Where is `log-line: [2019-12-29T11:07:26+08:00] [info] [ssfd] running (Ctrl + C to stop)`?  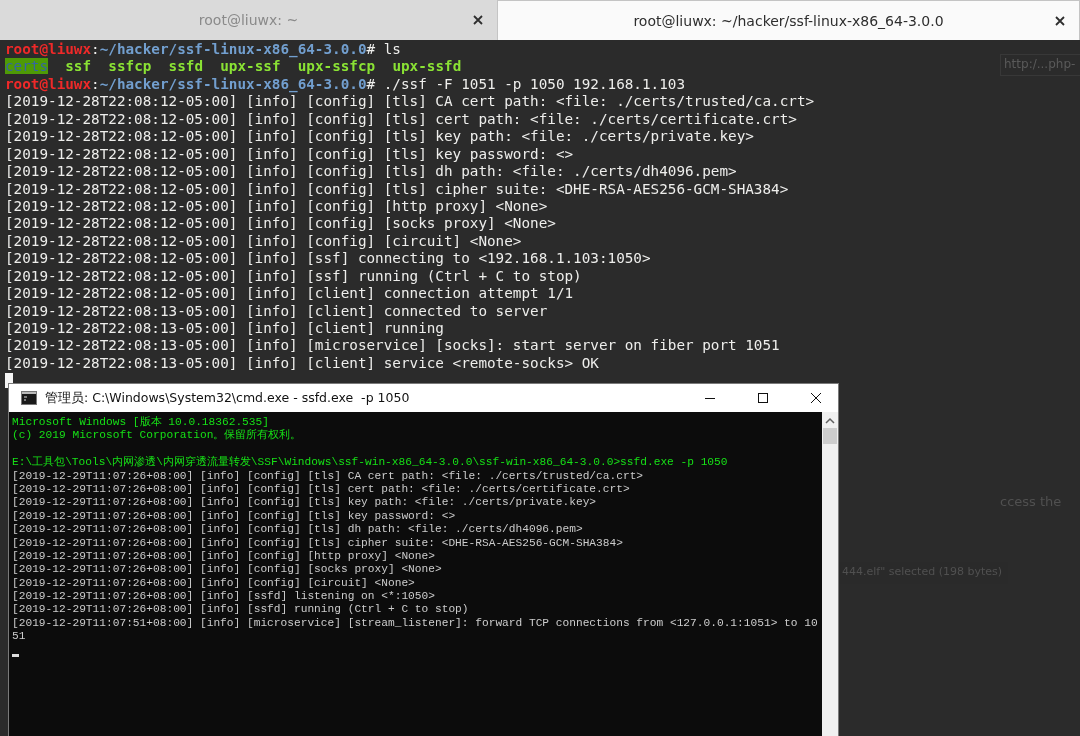
log-line: [2019-12-29T11:07:26+08:00] [info] [ssfd] running (Ctrl + C to stop) is located at coordinates (240, 610).